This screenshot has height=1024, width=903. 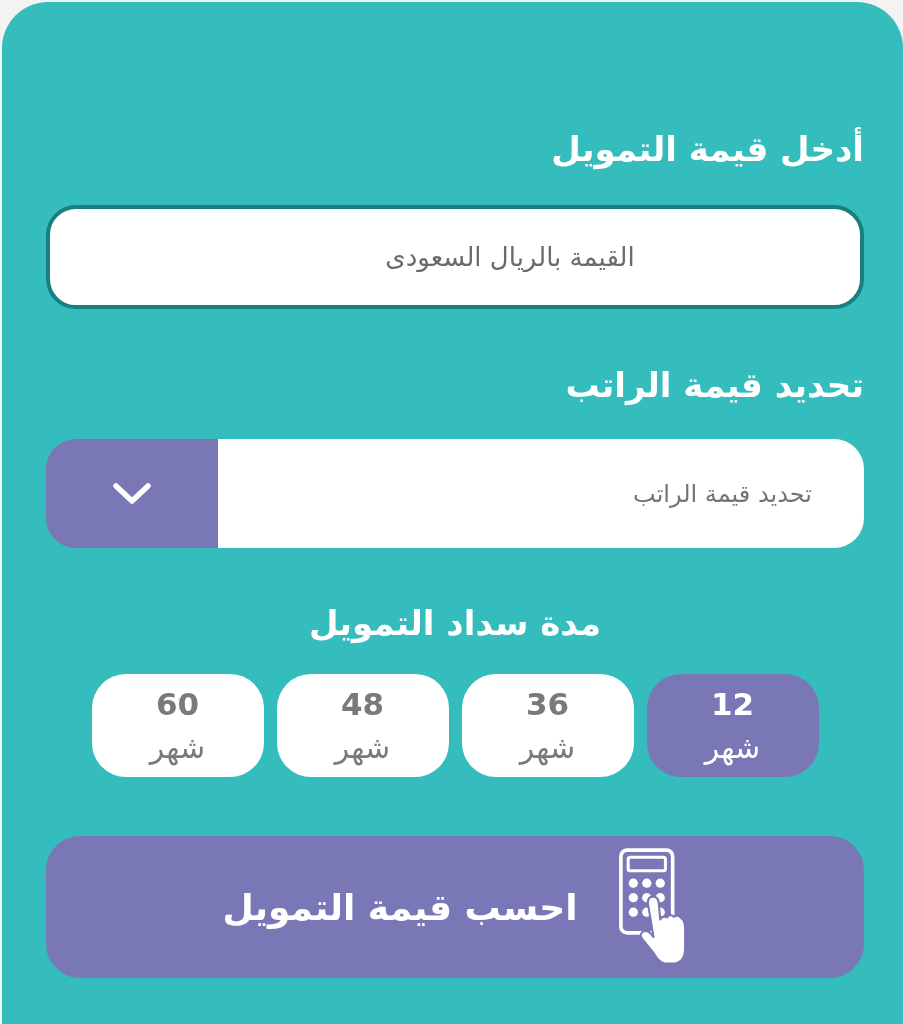 What do you see at coordinates (541, 493) in the screenshot?
I see `salary-select-field: تحديد قيمة الراتب` at bounding box center [541, 493].